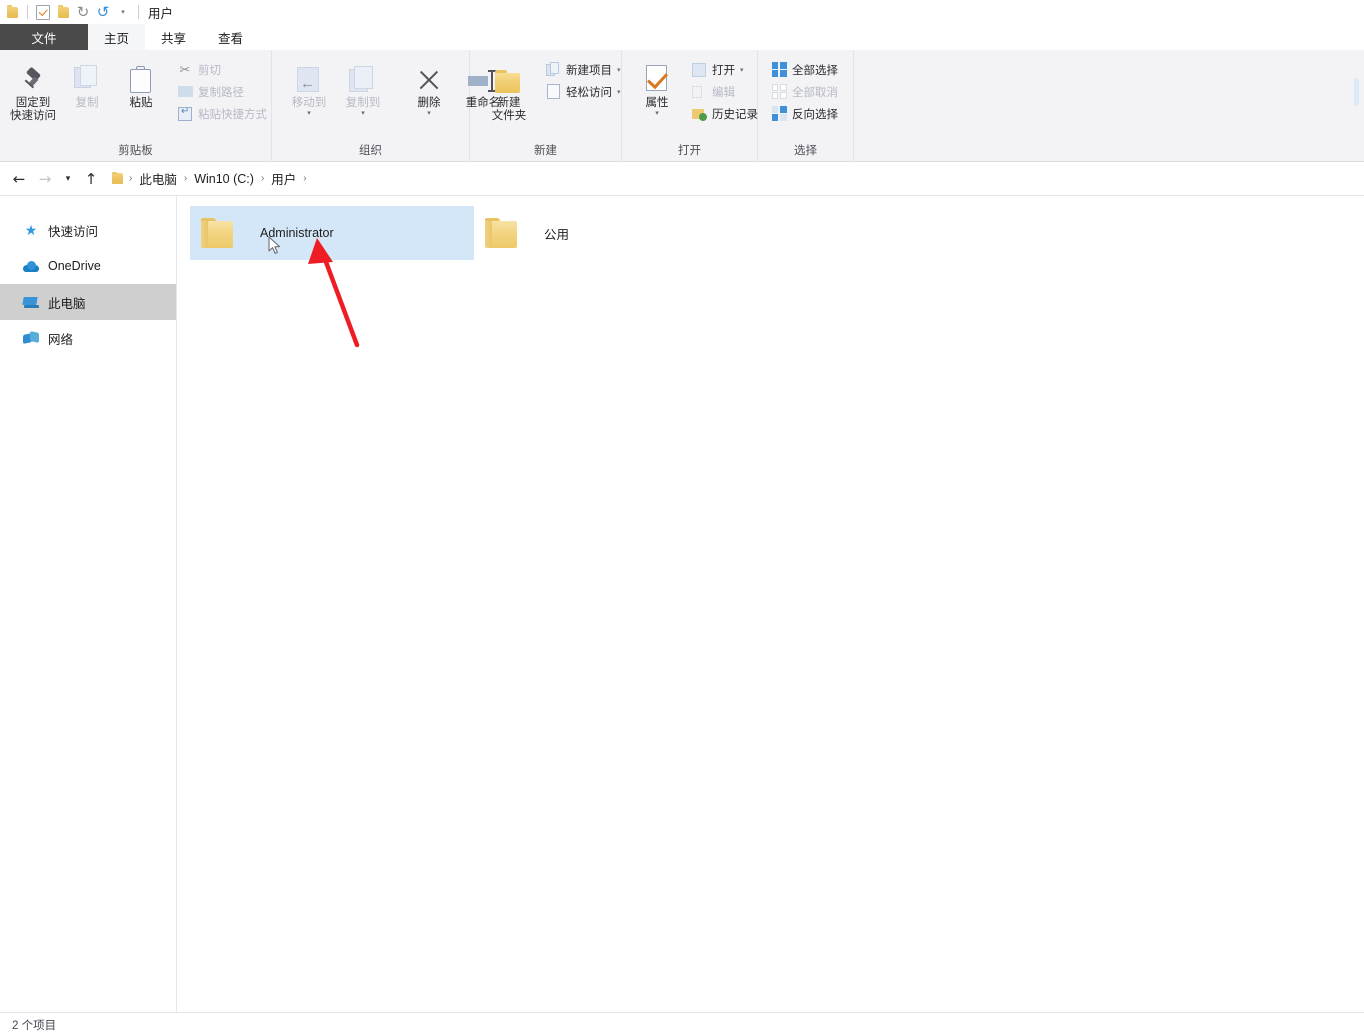 The height and width of the screenshot is (1036, 1364). What do you see at coordinates (31, 302) in the screenshot?
I see `computer-icon` at bounding box center [31, 302].